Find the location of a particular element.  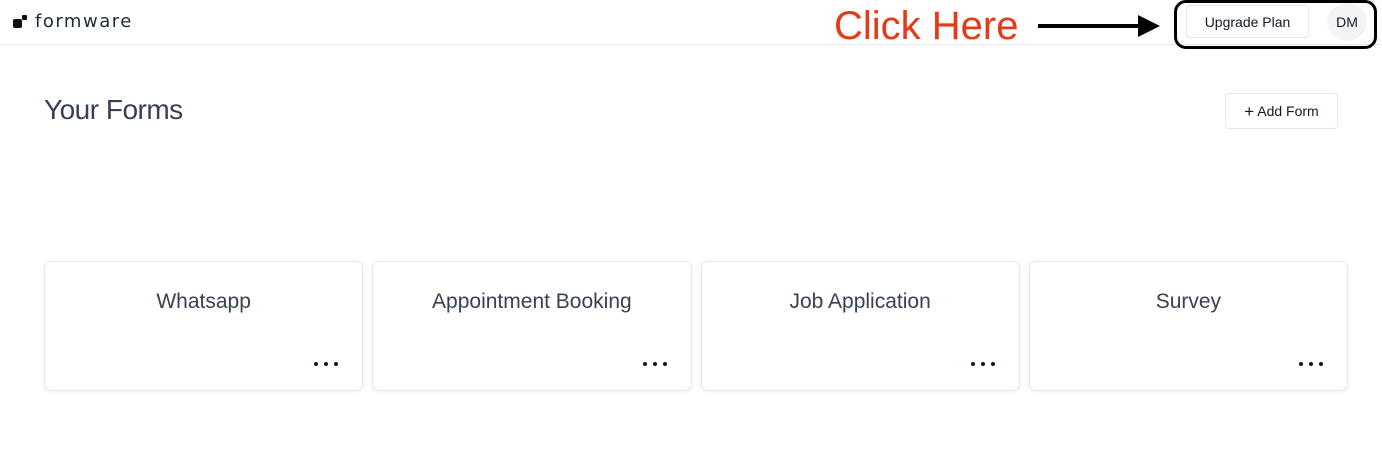

user-avatar: DM is located at coordinates (1347, 22).